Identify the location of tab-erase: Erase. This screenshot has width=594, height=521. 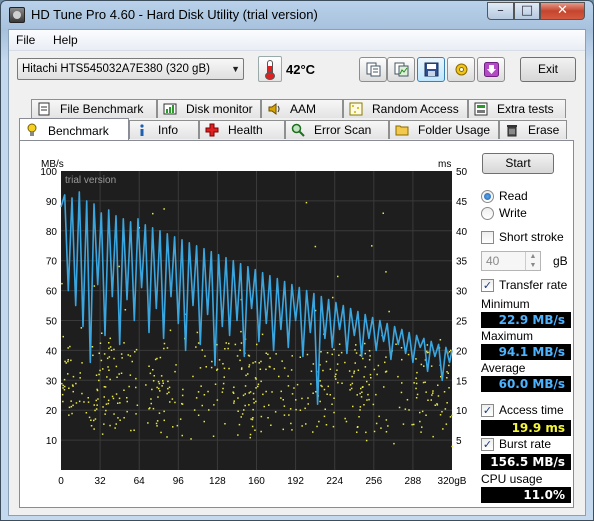
(533, 129).